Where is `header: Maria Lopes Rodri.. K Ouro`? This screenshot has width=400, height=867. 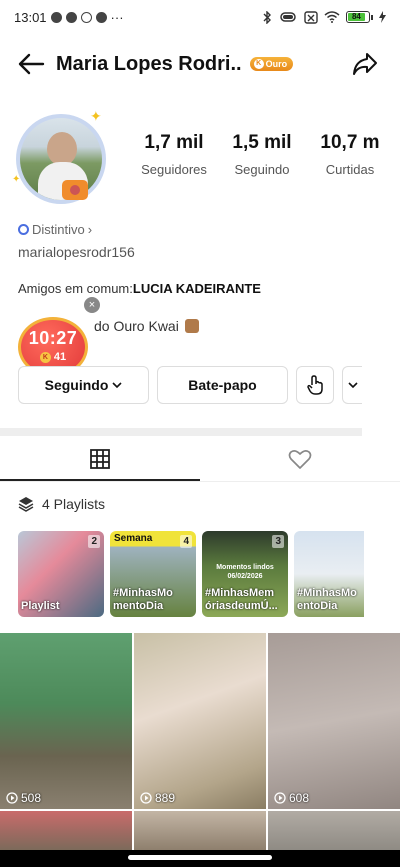 header: Maria Lopes Rodri.. K Ouro is located at coordinates (200, 64).